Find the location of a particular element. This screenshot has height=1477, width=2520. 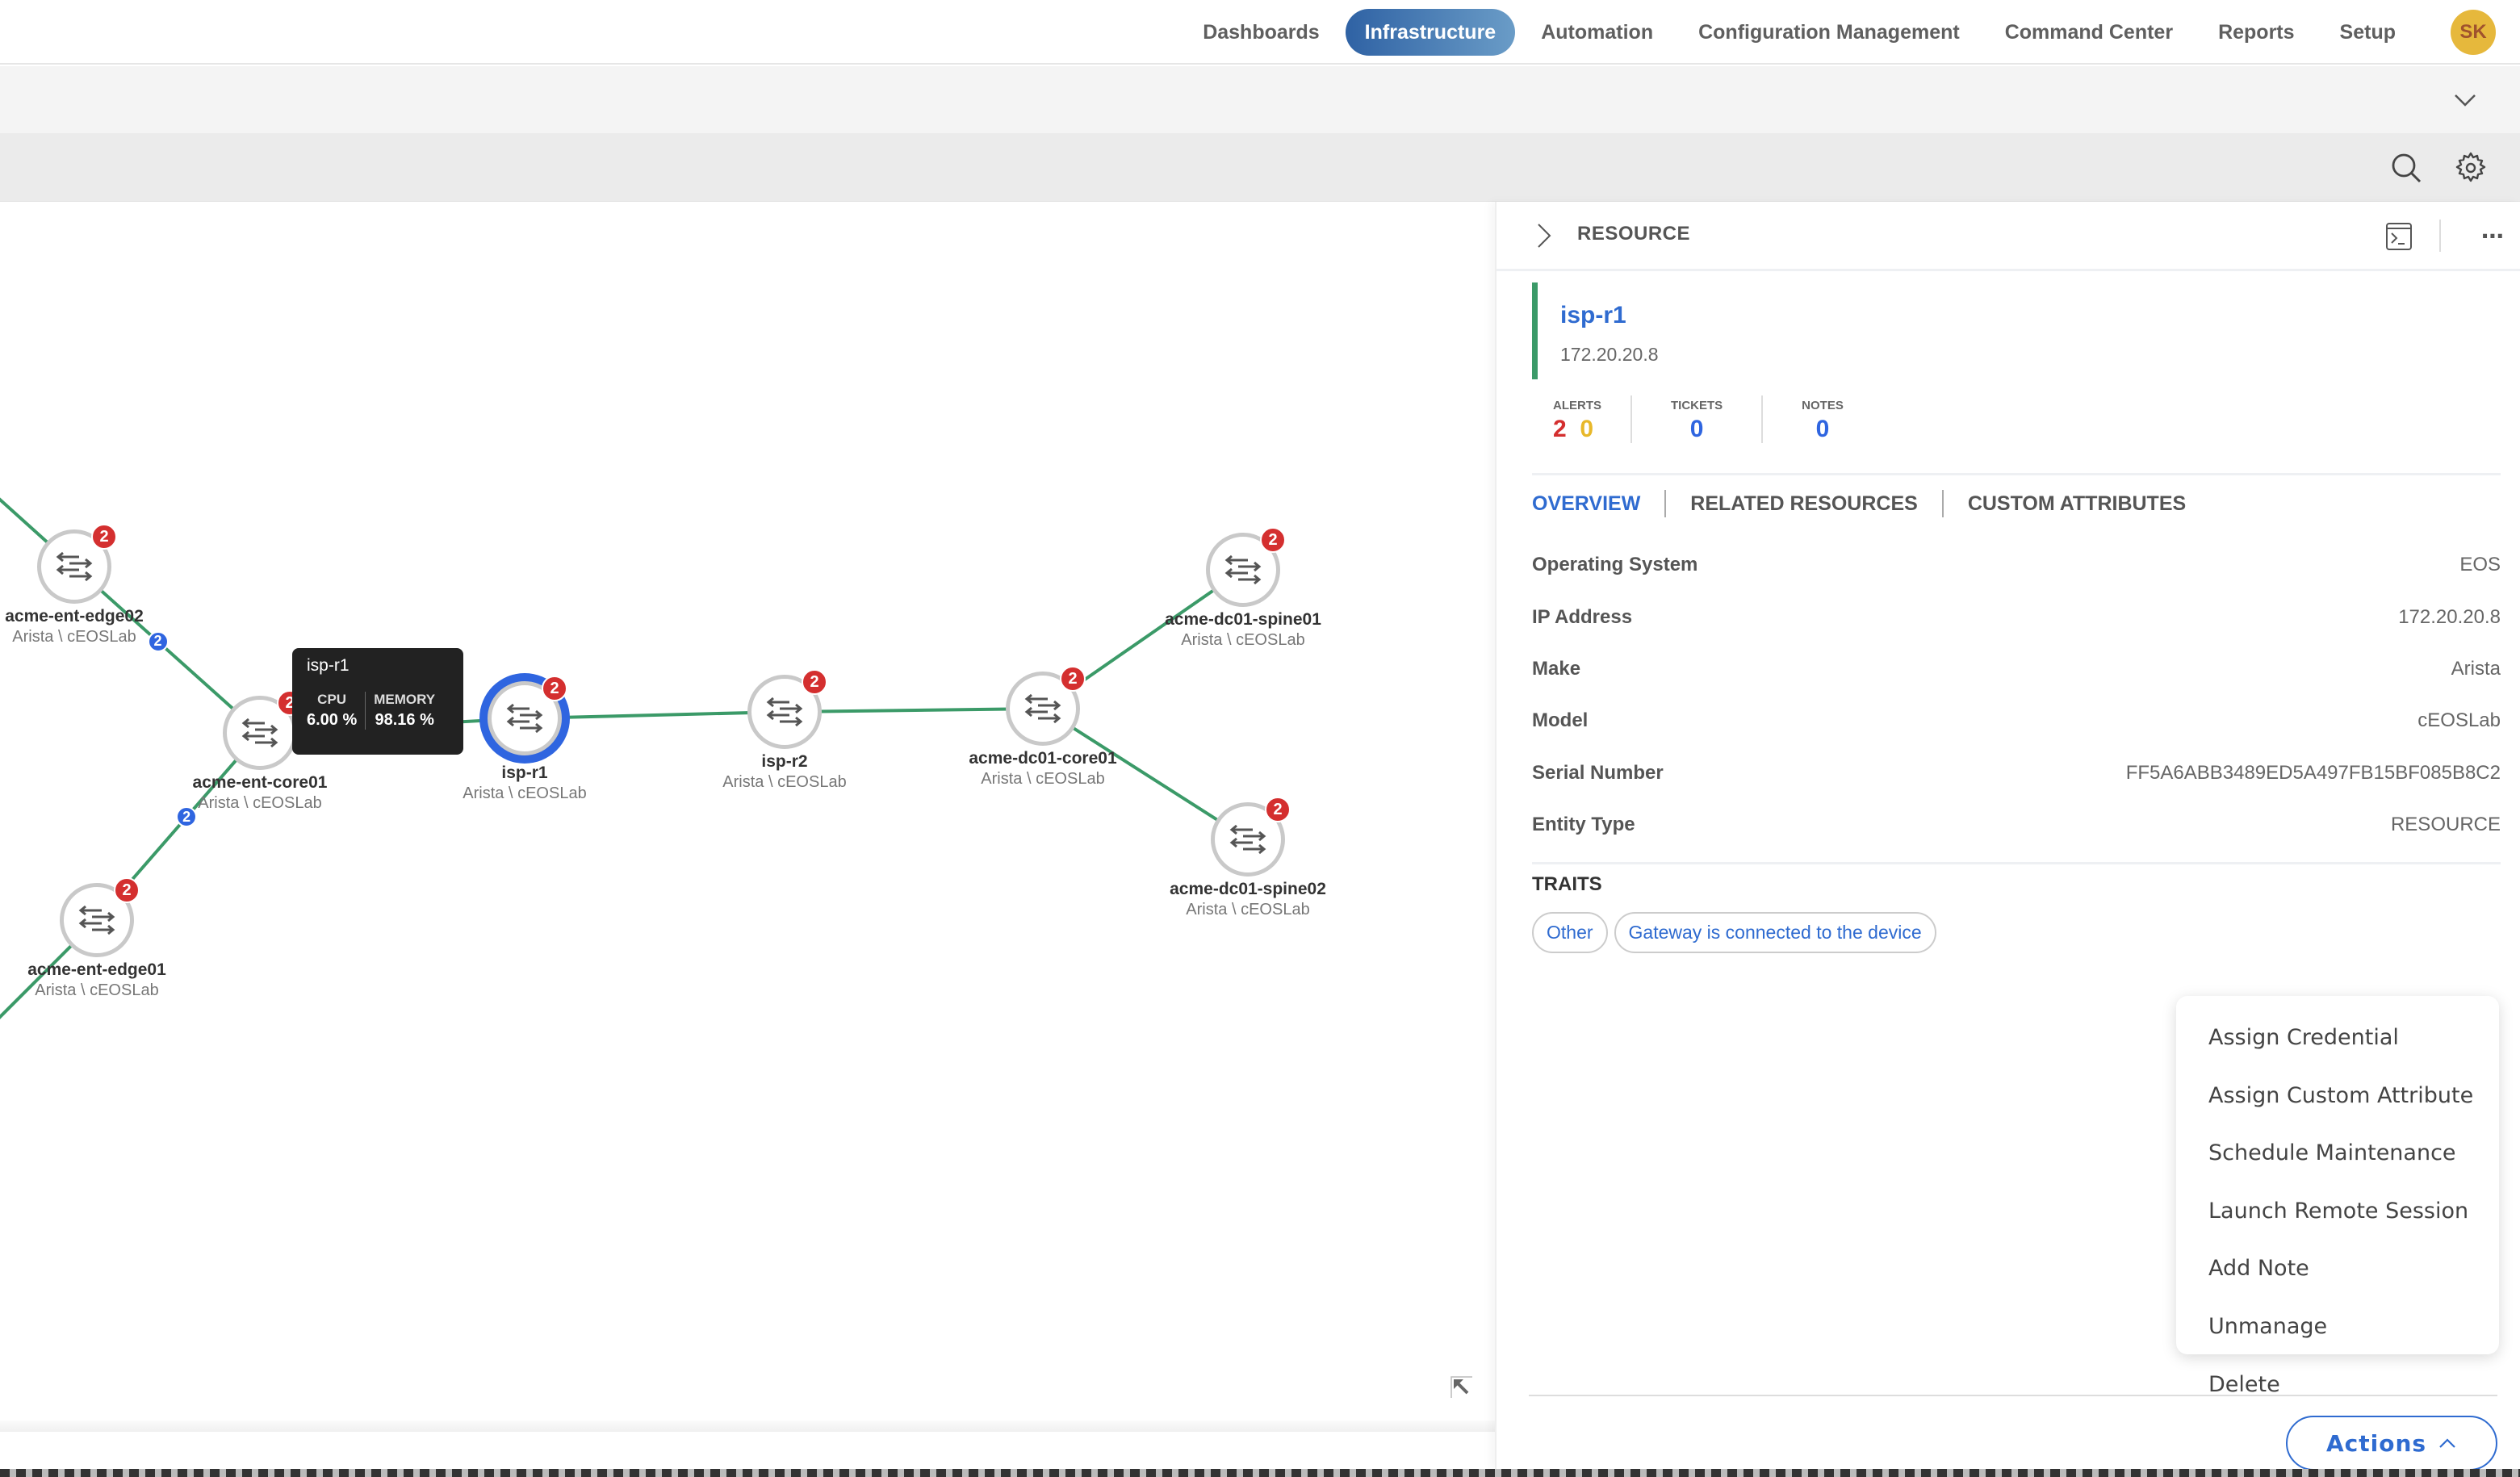

nav-configuration-management: Configuration Management is located at coordinates (1829, 32).